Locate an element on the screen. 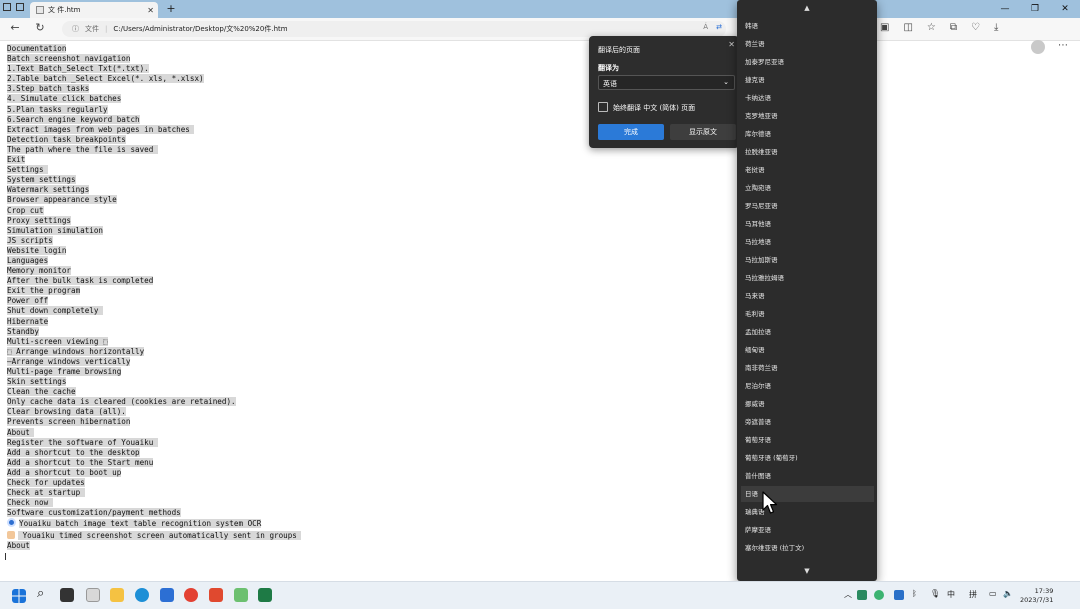 The image size is (1080, 609). content-line: The path where the file is saved is located at coordinates (154, 149).